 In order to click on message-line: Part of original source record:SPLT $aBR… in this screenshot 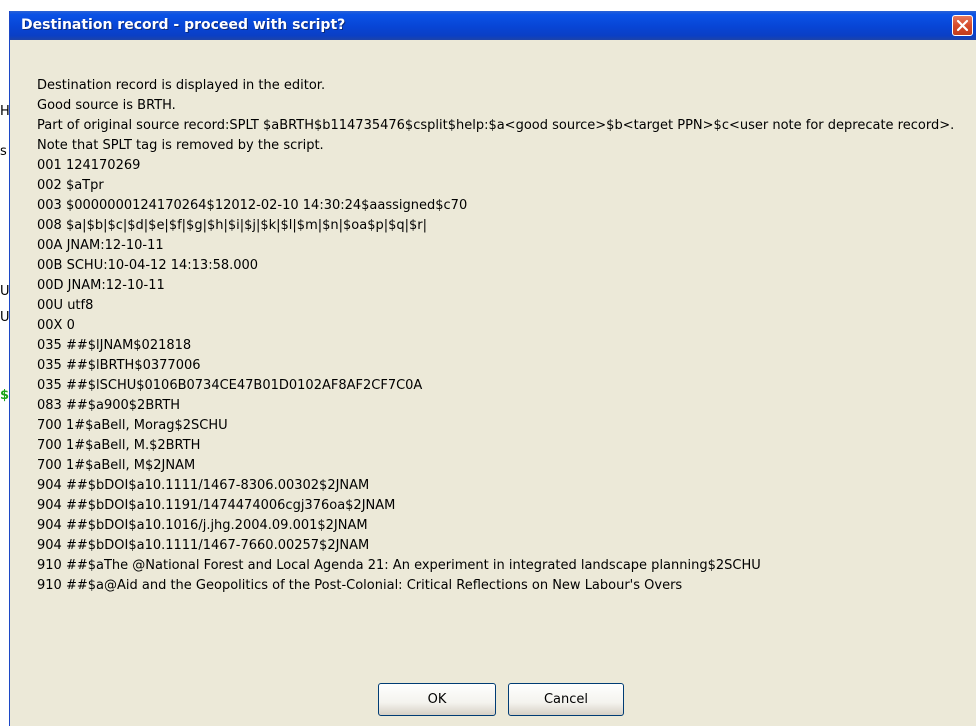, I will do `click(496, 135)`.